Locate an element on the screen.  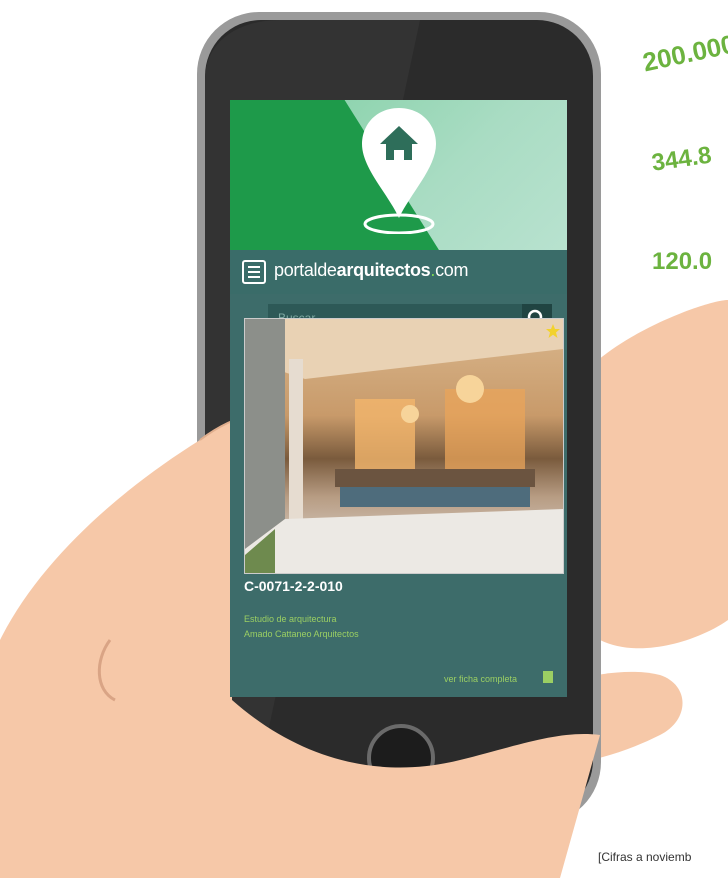
hero-banner is located at coordinates (398, 175).